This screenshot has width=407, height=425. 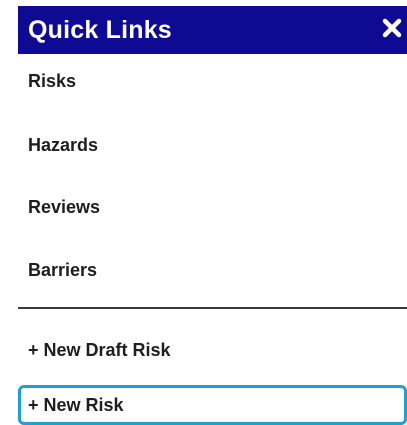 I want to click on link-hazards: Hazards, so click(x=212, y=146).